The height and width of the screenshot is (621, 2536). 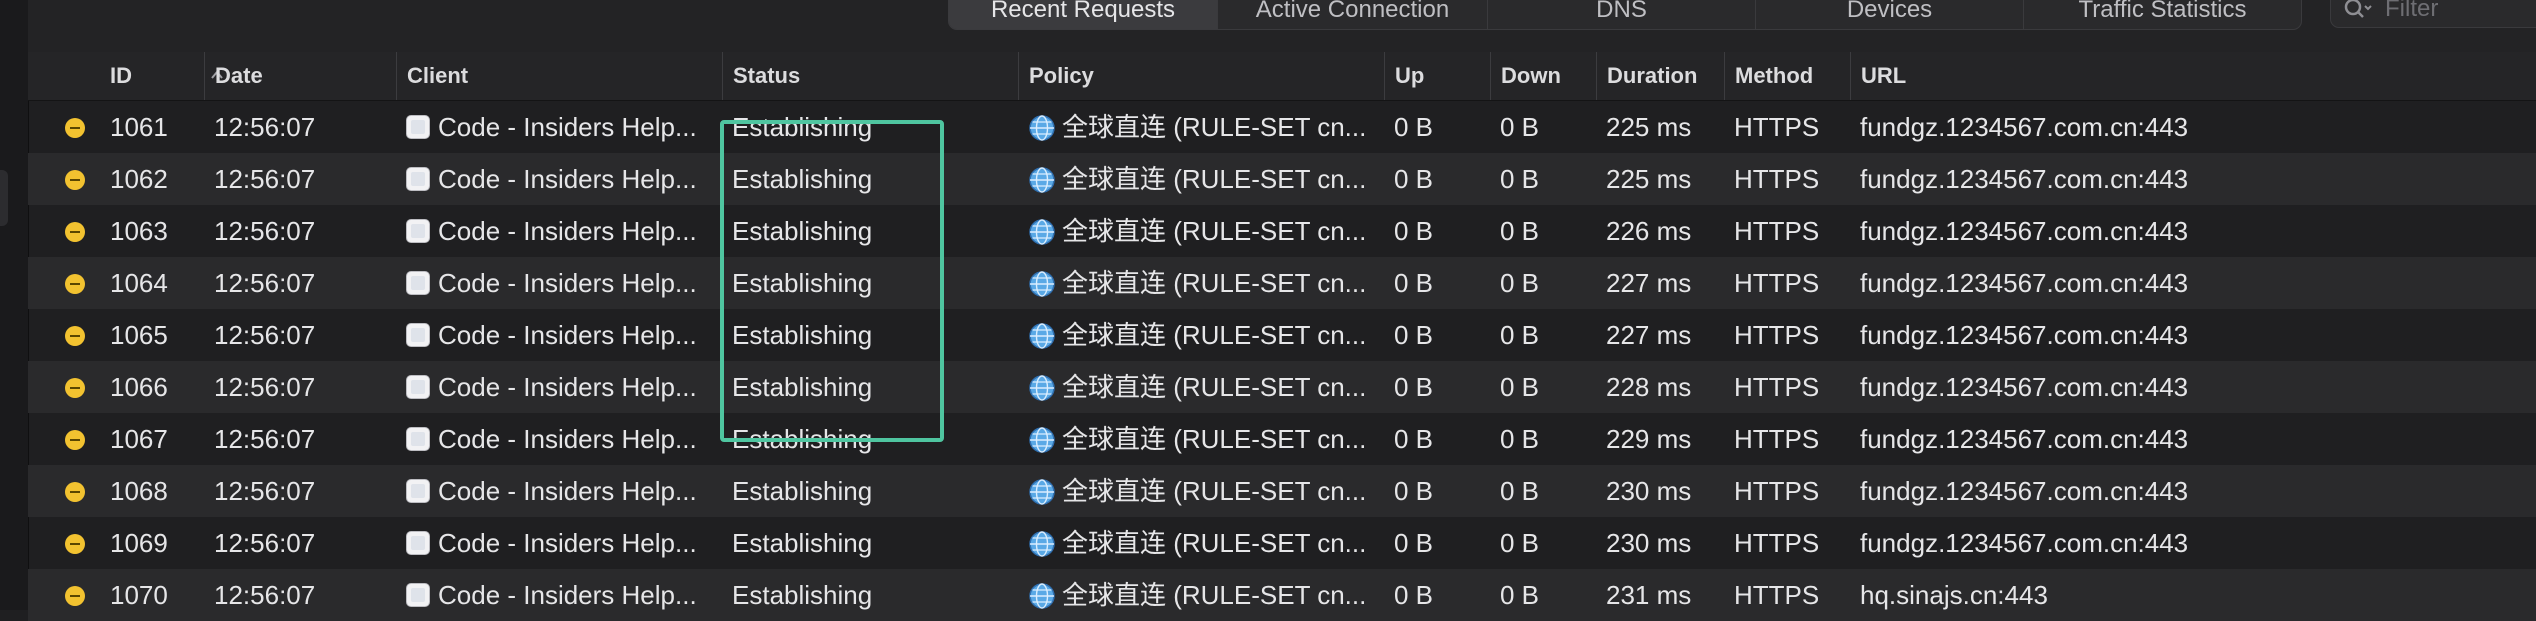 What do you see at coordinates (1649, 439) in the screenshot?
I see `cell-duration: 229 ms` at bounding box center [1649, 439].